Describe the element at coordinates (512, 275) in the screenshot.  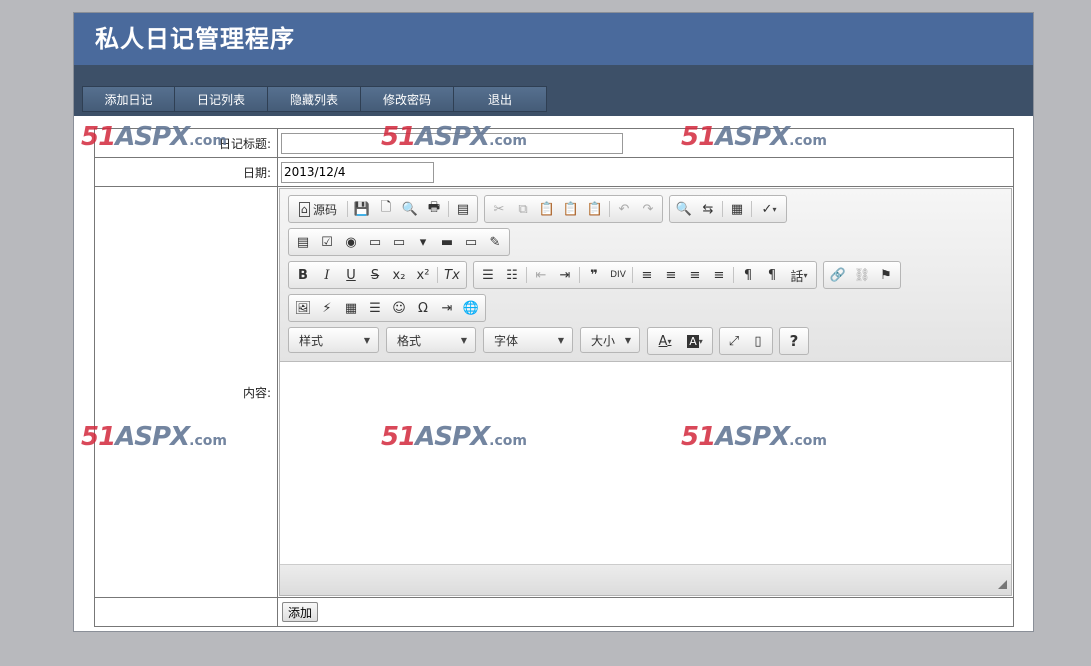
I see `bulleted-list-icon: ☷` at that location.